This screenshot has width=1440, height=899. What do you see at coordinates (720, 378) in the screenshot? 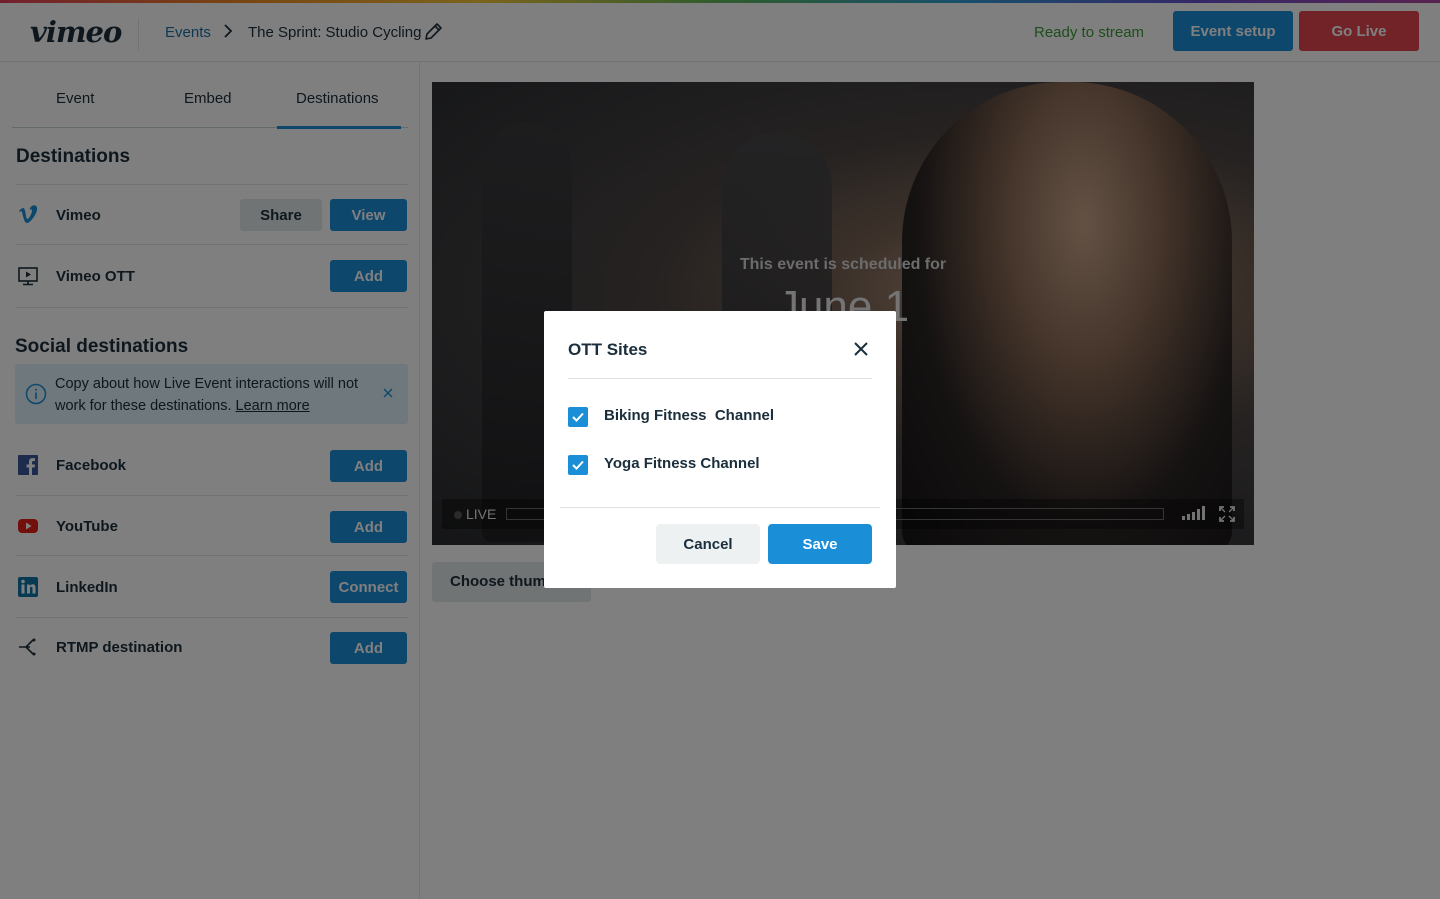
I see `modal-divider` at bounding box center [720, 378].